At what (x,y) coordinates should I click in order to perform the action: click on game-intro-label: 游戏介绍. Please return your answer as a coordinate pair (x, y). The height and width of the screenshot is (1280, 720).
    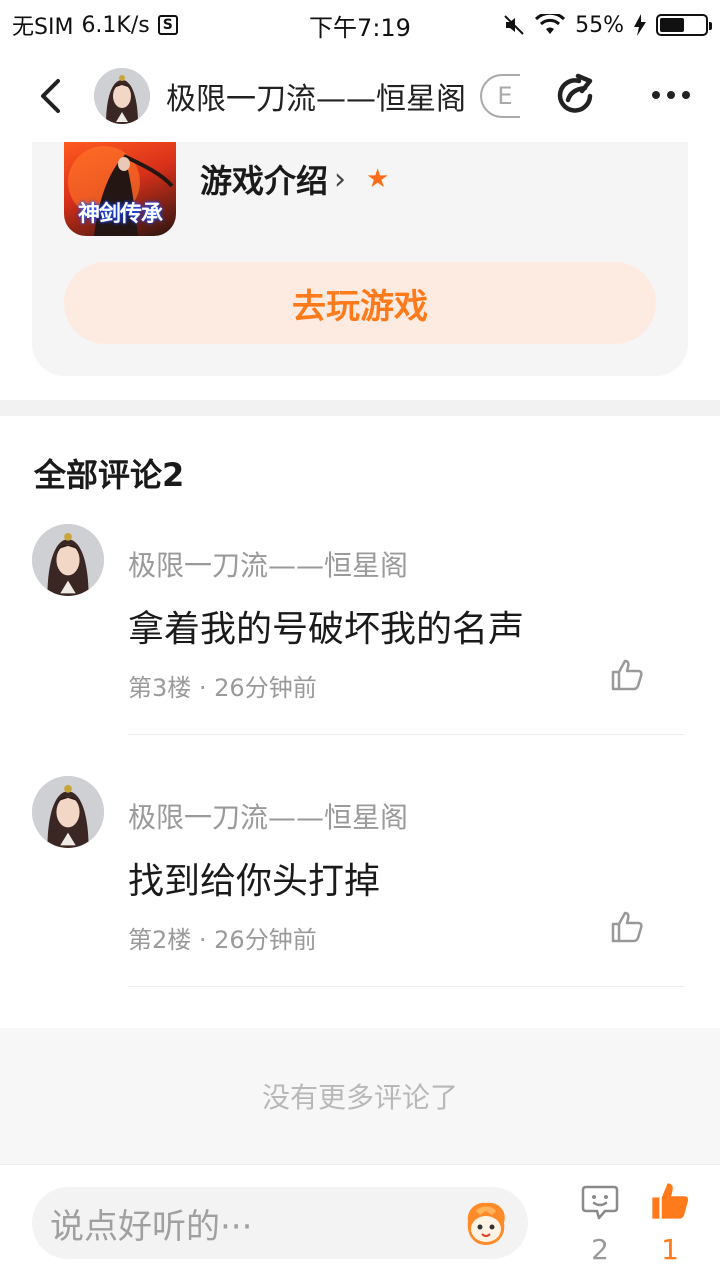
    Looking at the image, I should click on (264, 181).